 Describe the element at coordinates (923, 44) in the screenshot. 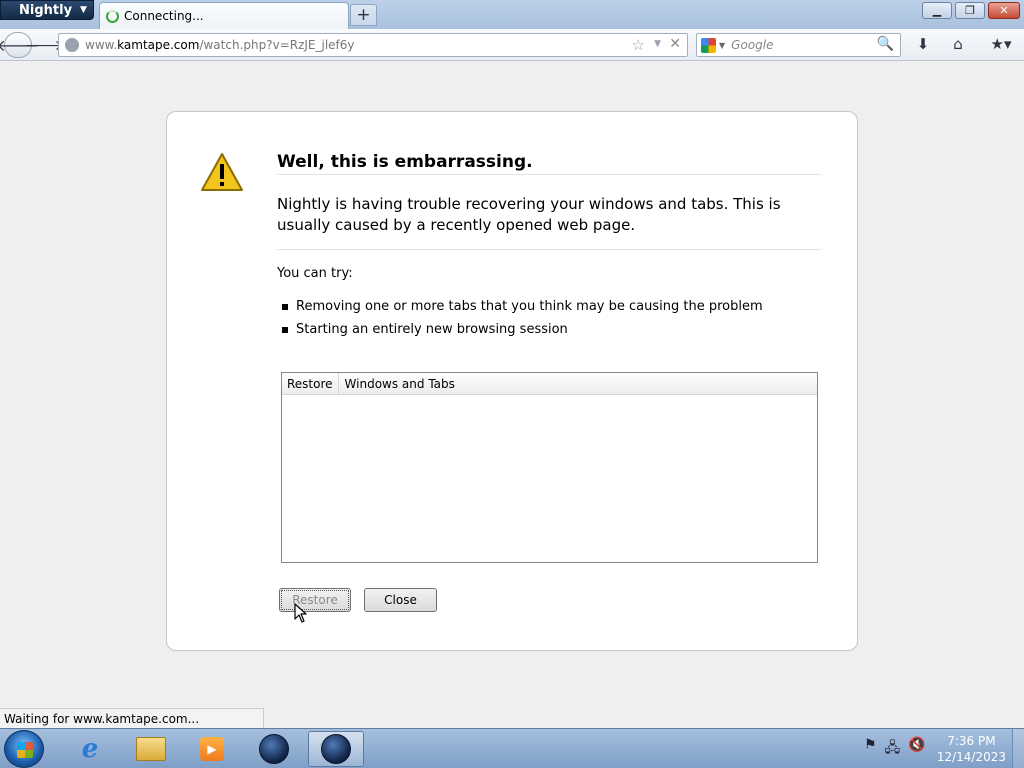

I see `downloads-icon: ⬇` at that location.